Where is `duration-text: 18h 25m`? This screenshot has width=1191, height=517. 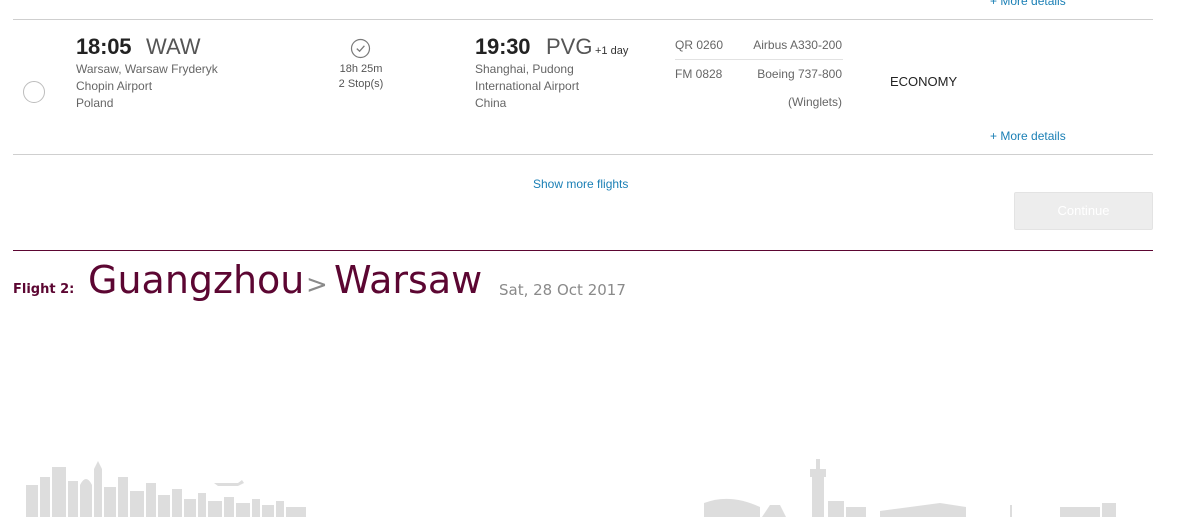
duration-text: 18h 25m is located at coordinates (361, 69).